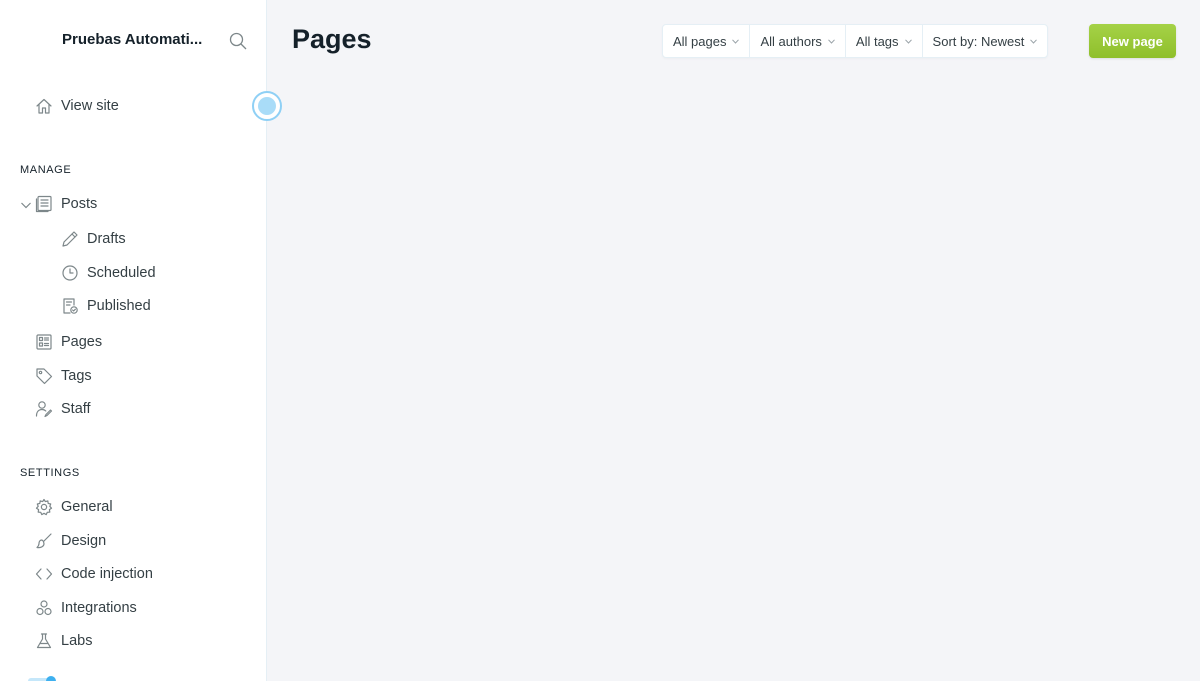 Image resolution: width=1200 pixels, height=681 pixels. I want to click on sidebar-item-tags: Tags, so click(63, 376).